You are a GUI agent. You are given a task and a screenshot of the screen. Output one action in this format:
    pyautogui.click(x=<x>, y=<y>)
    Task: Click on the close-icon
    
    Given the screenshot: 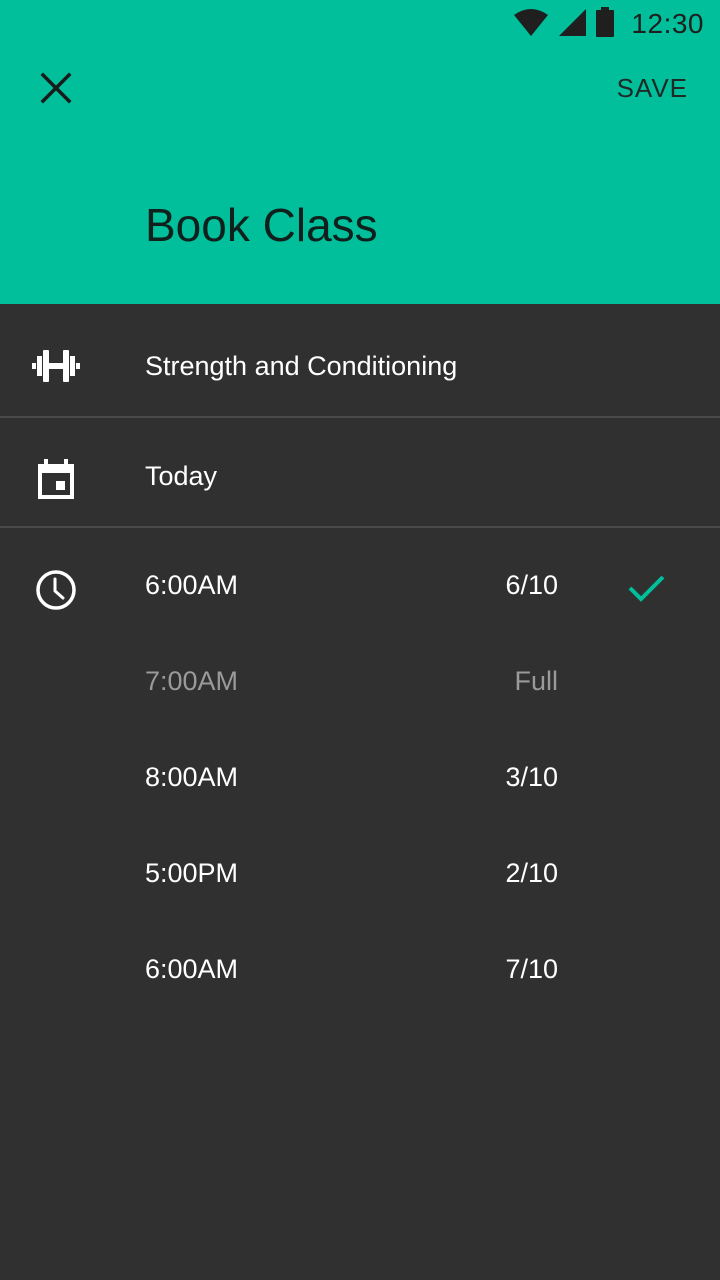 What is the action you would take?
    pyautogui.click(x=56, y=90)
    